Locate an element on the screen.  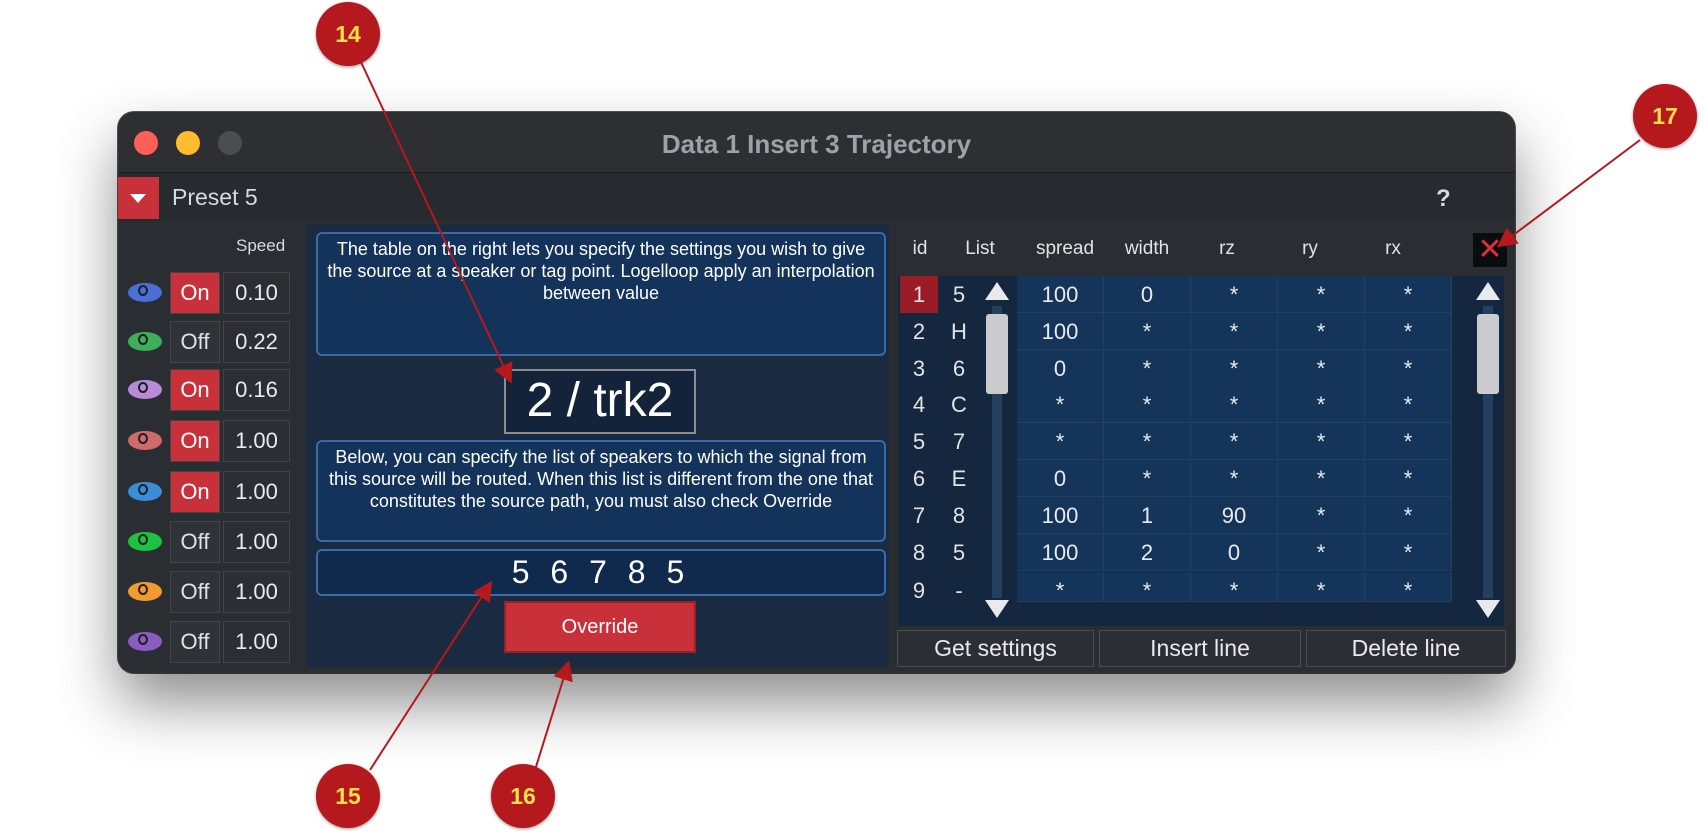
row-list-cell: 7 is located at coordinates (959, 441).